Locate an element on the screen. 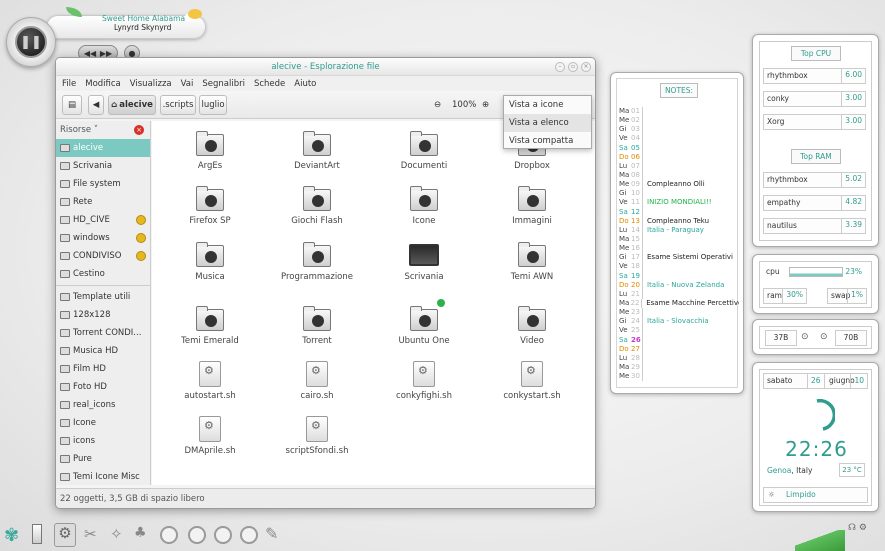  breadcrumb-alecive: ⌂ alecive is located at coordinates (132, 105).